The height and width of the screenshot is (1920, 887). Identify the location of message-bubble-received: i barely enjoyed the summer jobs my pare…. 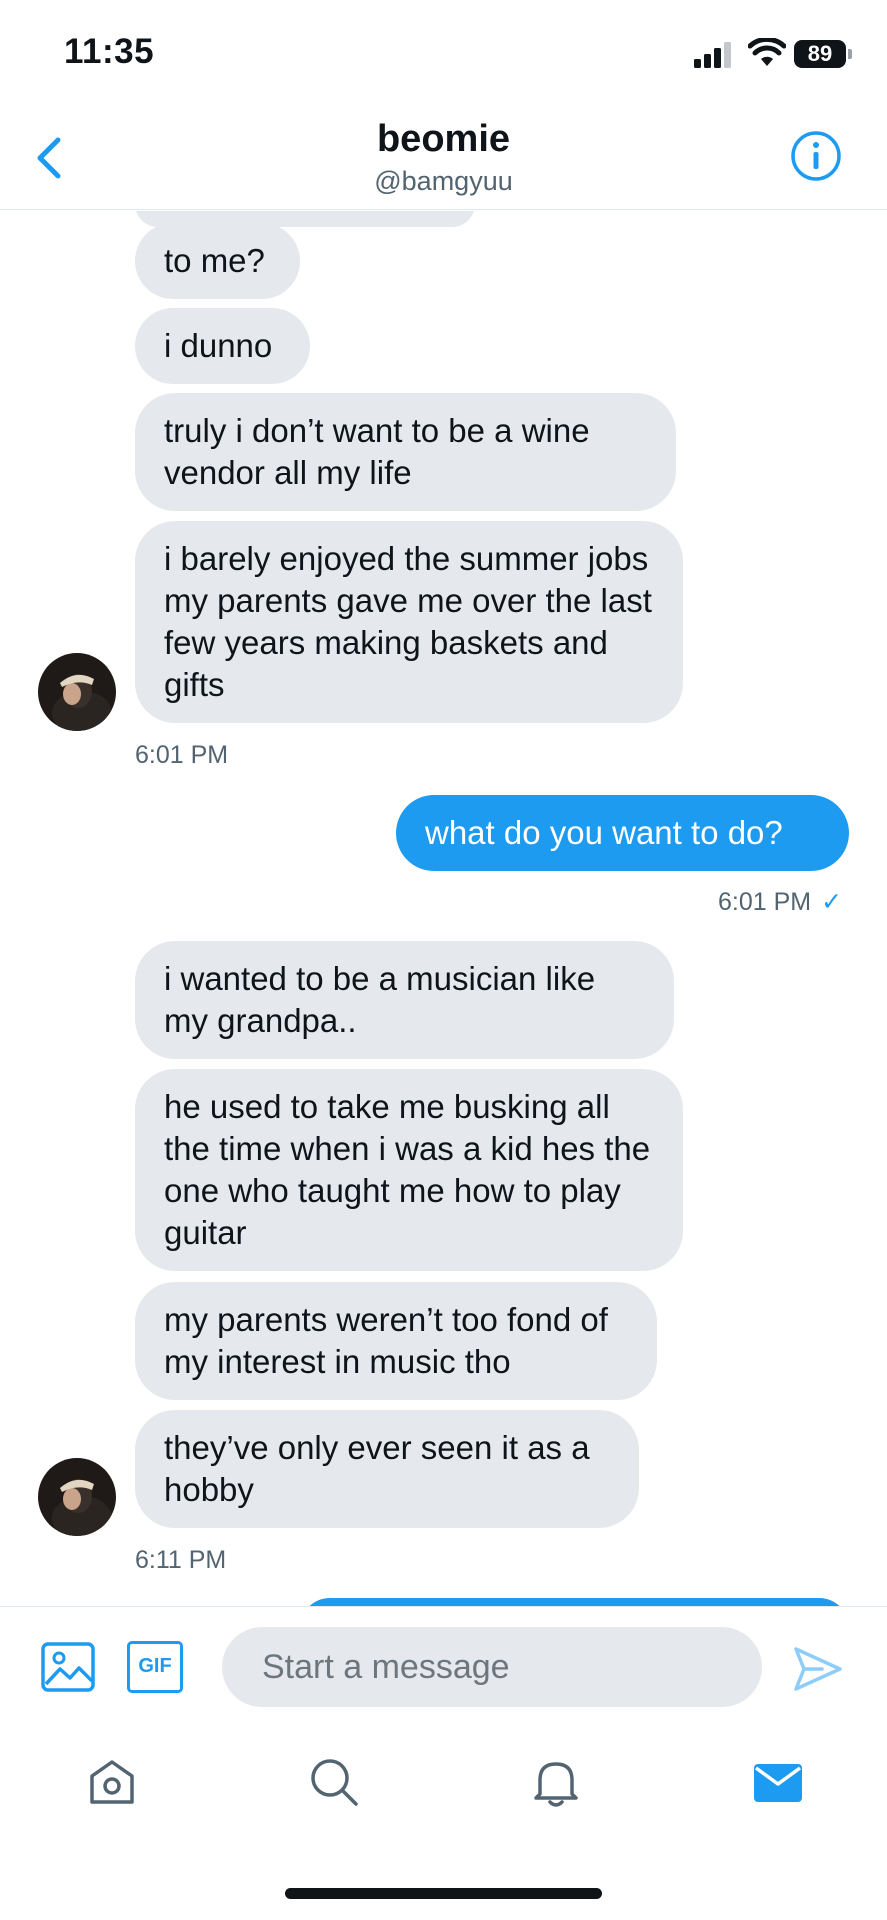
(409, 622).